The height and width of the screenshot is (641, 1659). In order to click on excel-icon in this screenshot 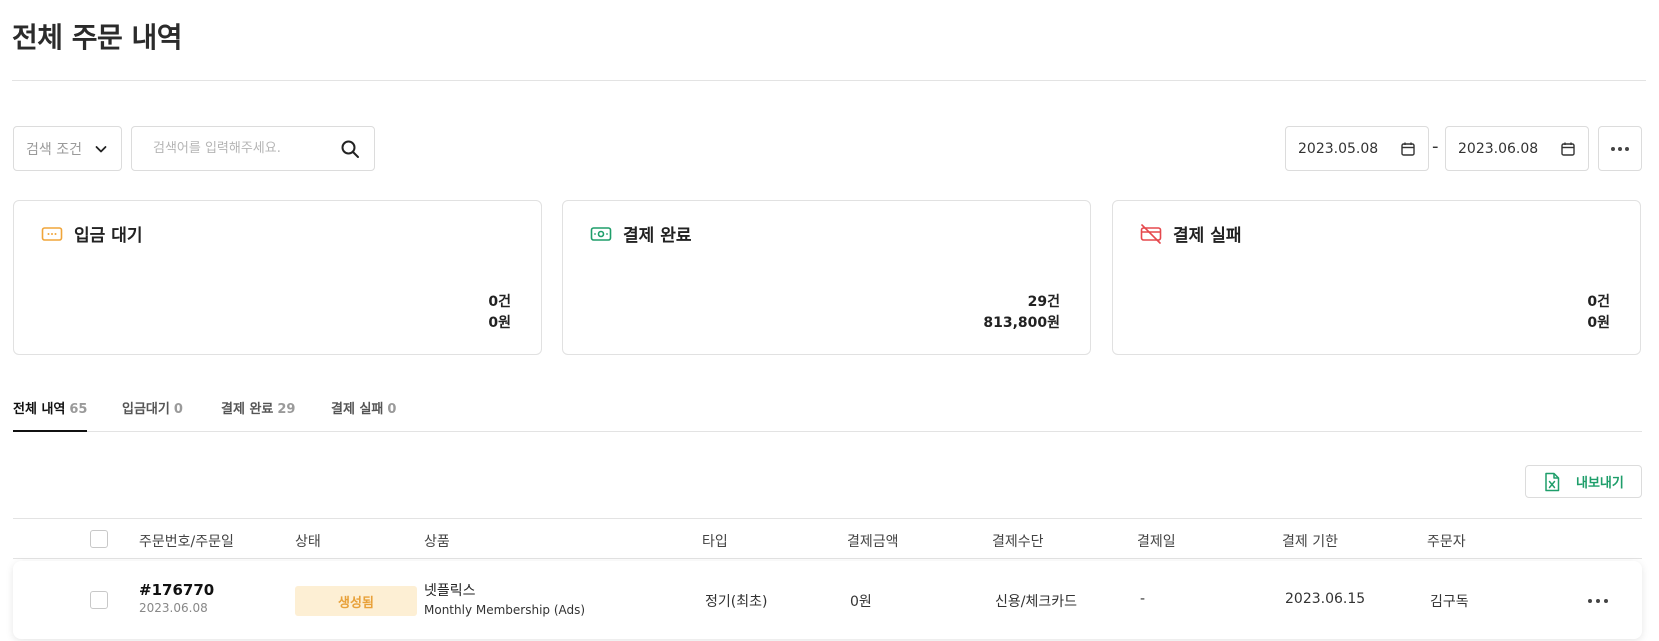, I will do `click(1552, 481)`.